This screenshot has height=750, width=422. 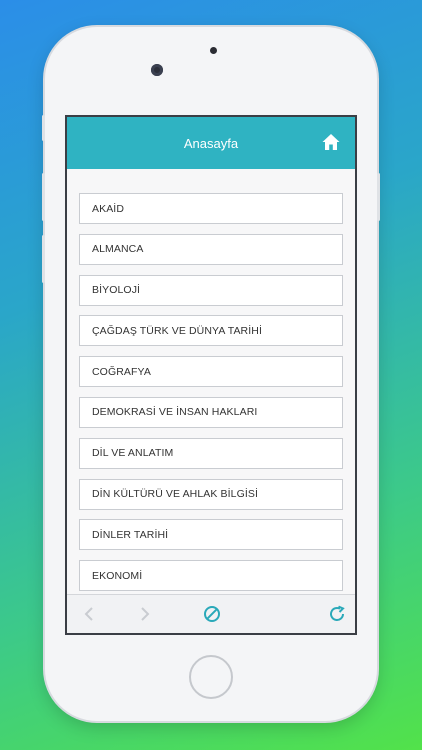 I want to click on list-item: BİYOLOJİ, so click(x=211, y=290).